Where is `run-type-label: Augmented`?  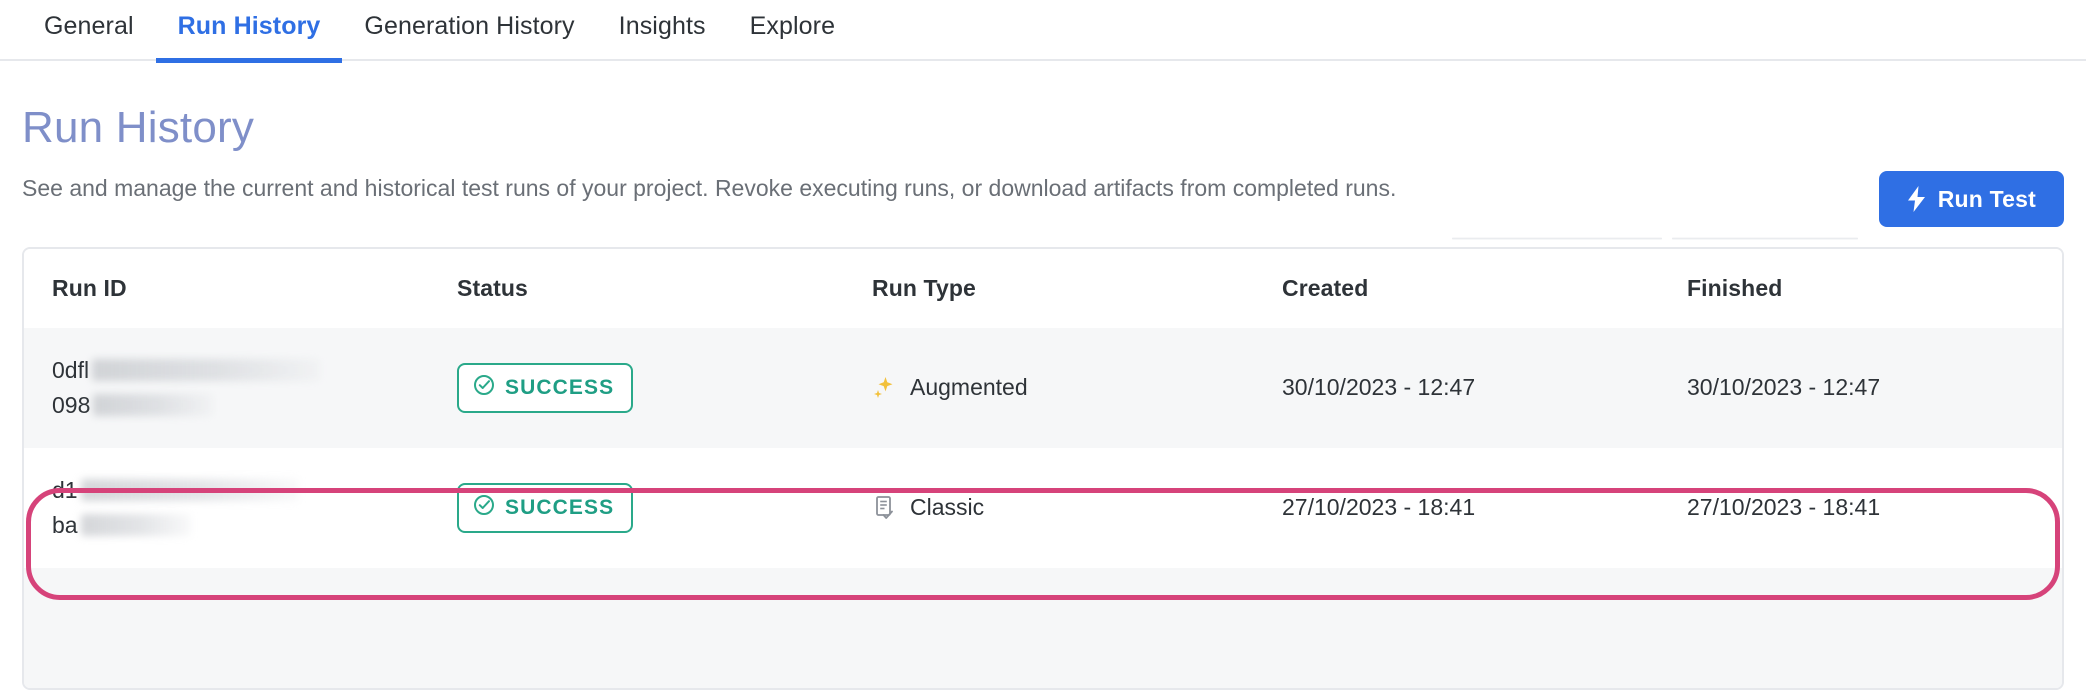 run-type-label: Augmented is located at coordinates (969, 387).